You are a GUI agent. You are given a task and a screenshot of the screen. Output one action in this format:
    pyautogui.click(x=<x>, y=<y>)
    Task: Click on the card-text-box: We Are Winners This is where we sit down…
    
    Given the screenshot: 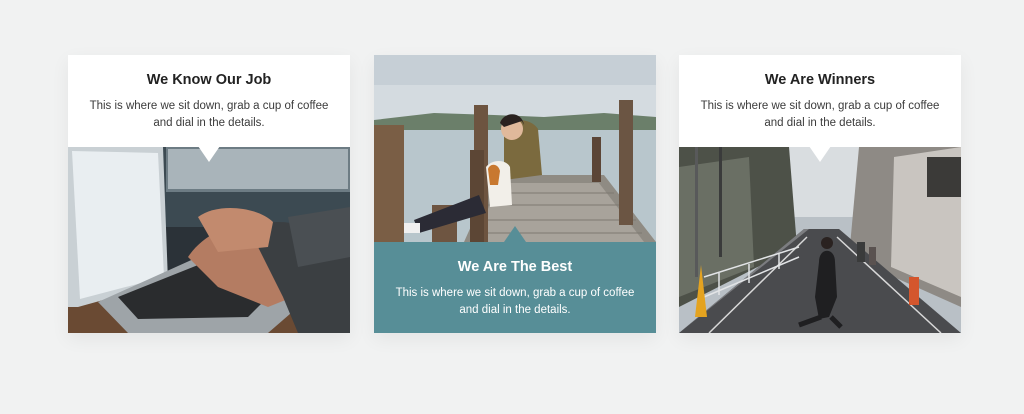 What is the action you would take?
    pyautogui.click(x=820, y=101)
    